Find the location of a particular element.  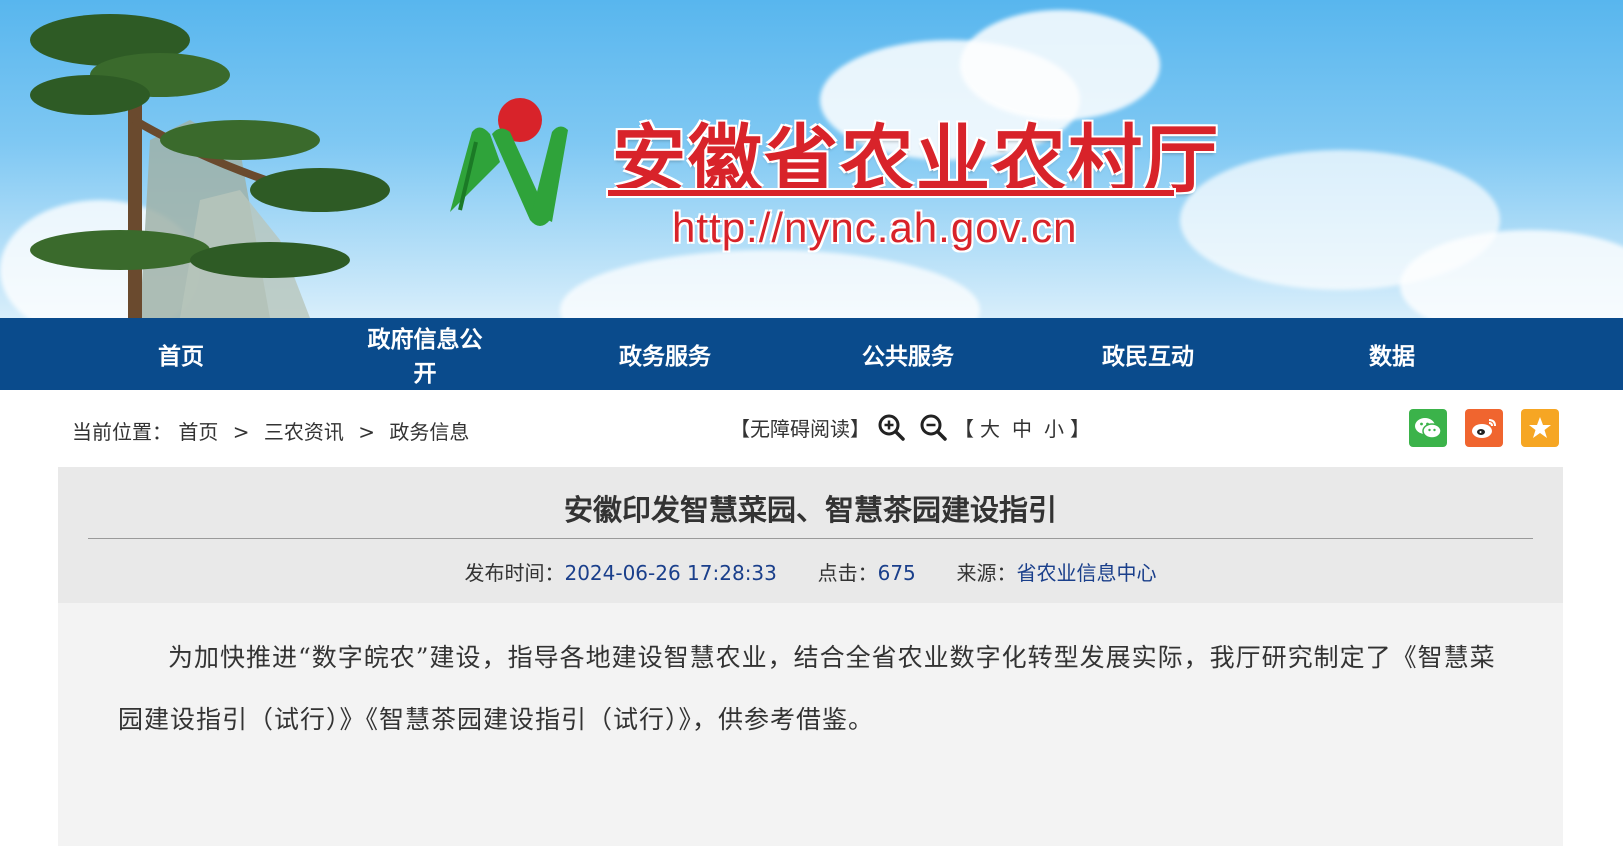

clicks-label: 点击： is located at coordinates (847, 573).